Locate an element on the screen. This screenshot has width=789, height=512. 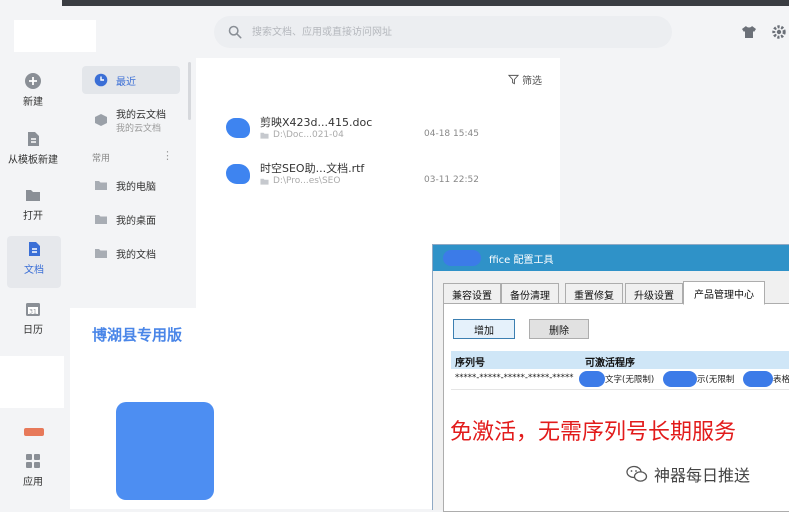
more-dots-icon: ⋮ is located at coordinates (167, 155).